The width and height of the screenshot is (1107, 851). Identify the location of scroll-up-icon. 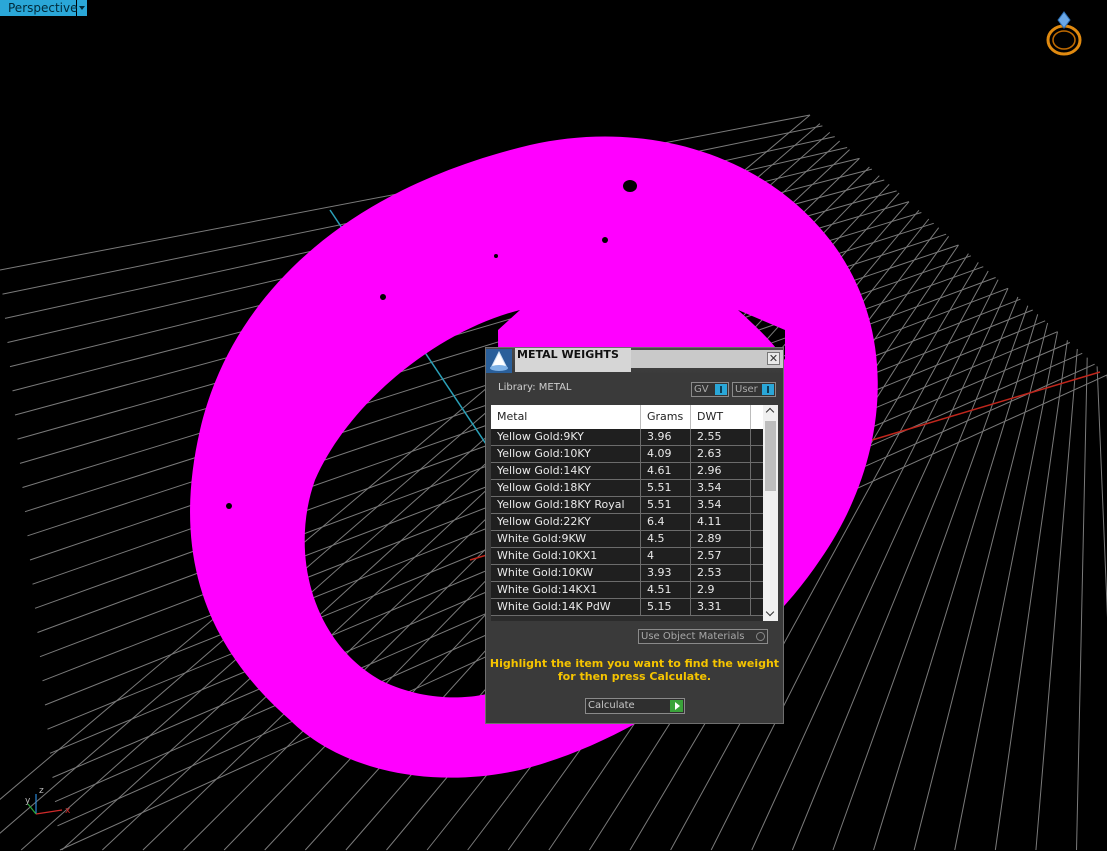
(770, 412).